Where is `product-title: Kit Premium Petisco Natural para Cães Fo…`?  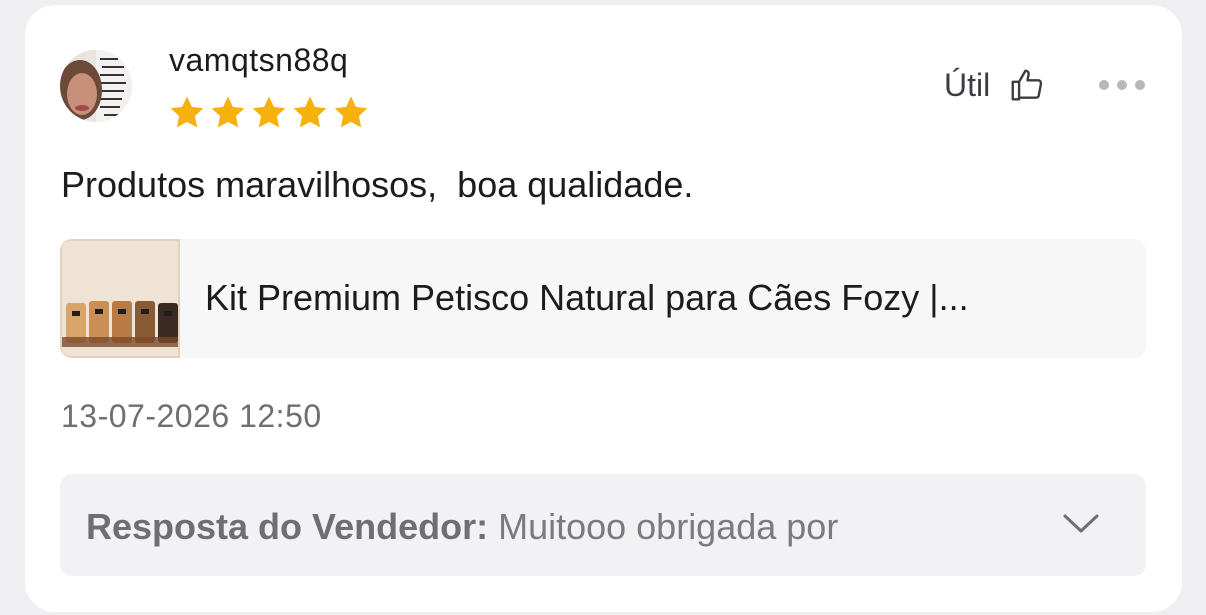 product-title: Kit Premium Petisco Natural para Cães Fo… is located at coordinates (587, 297).